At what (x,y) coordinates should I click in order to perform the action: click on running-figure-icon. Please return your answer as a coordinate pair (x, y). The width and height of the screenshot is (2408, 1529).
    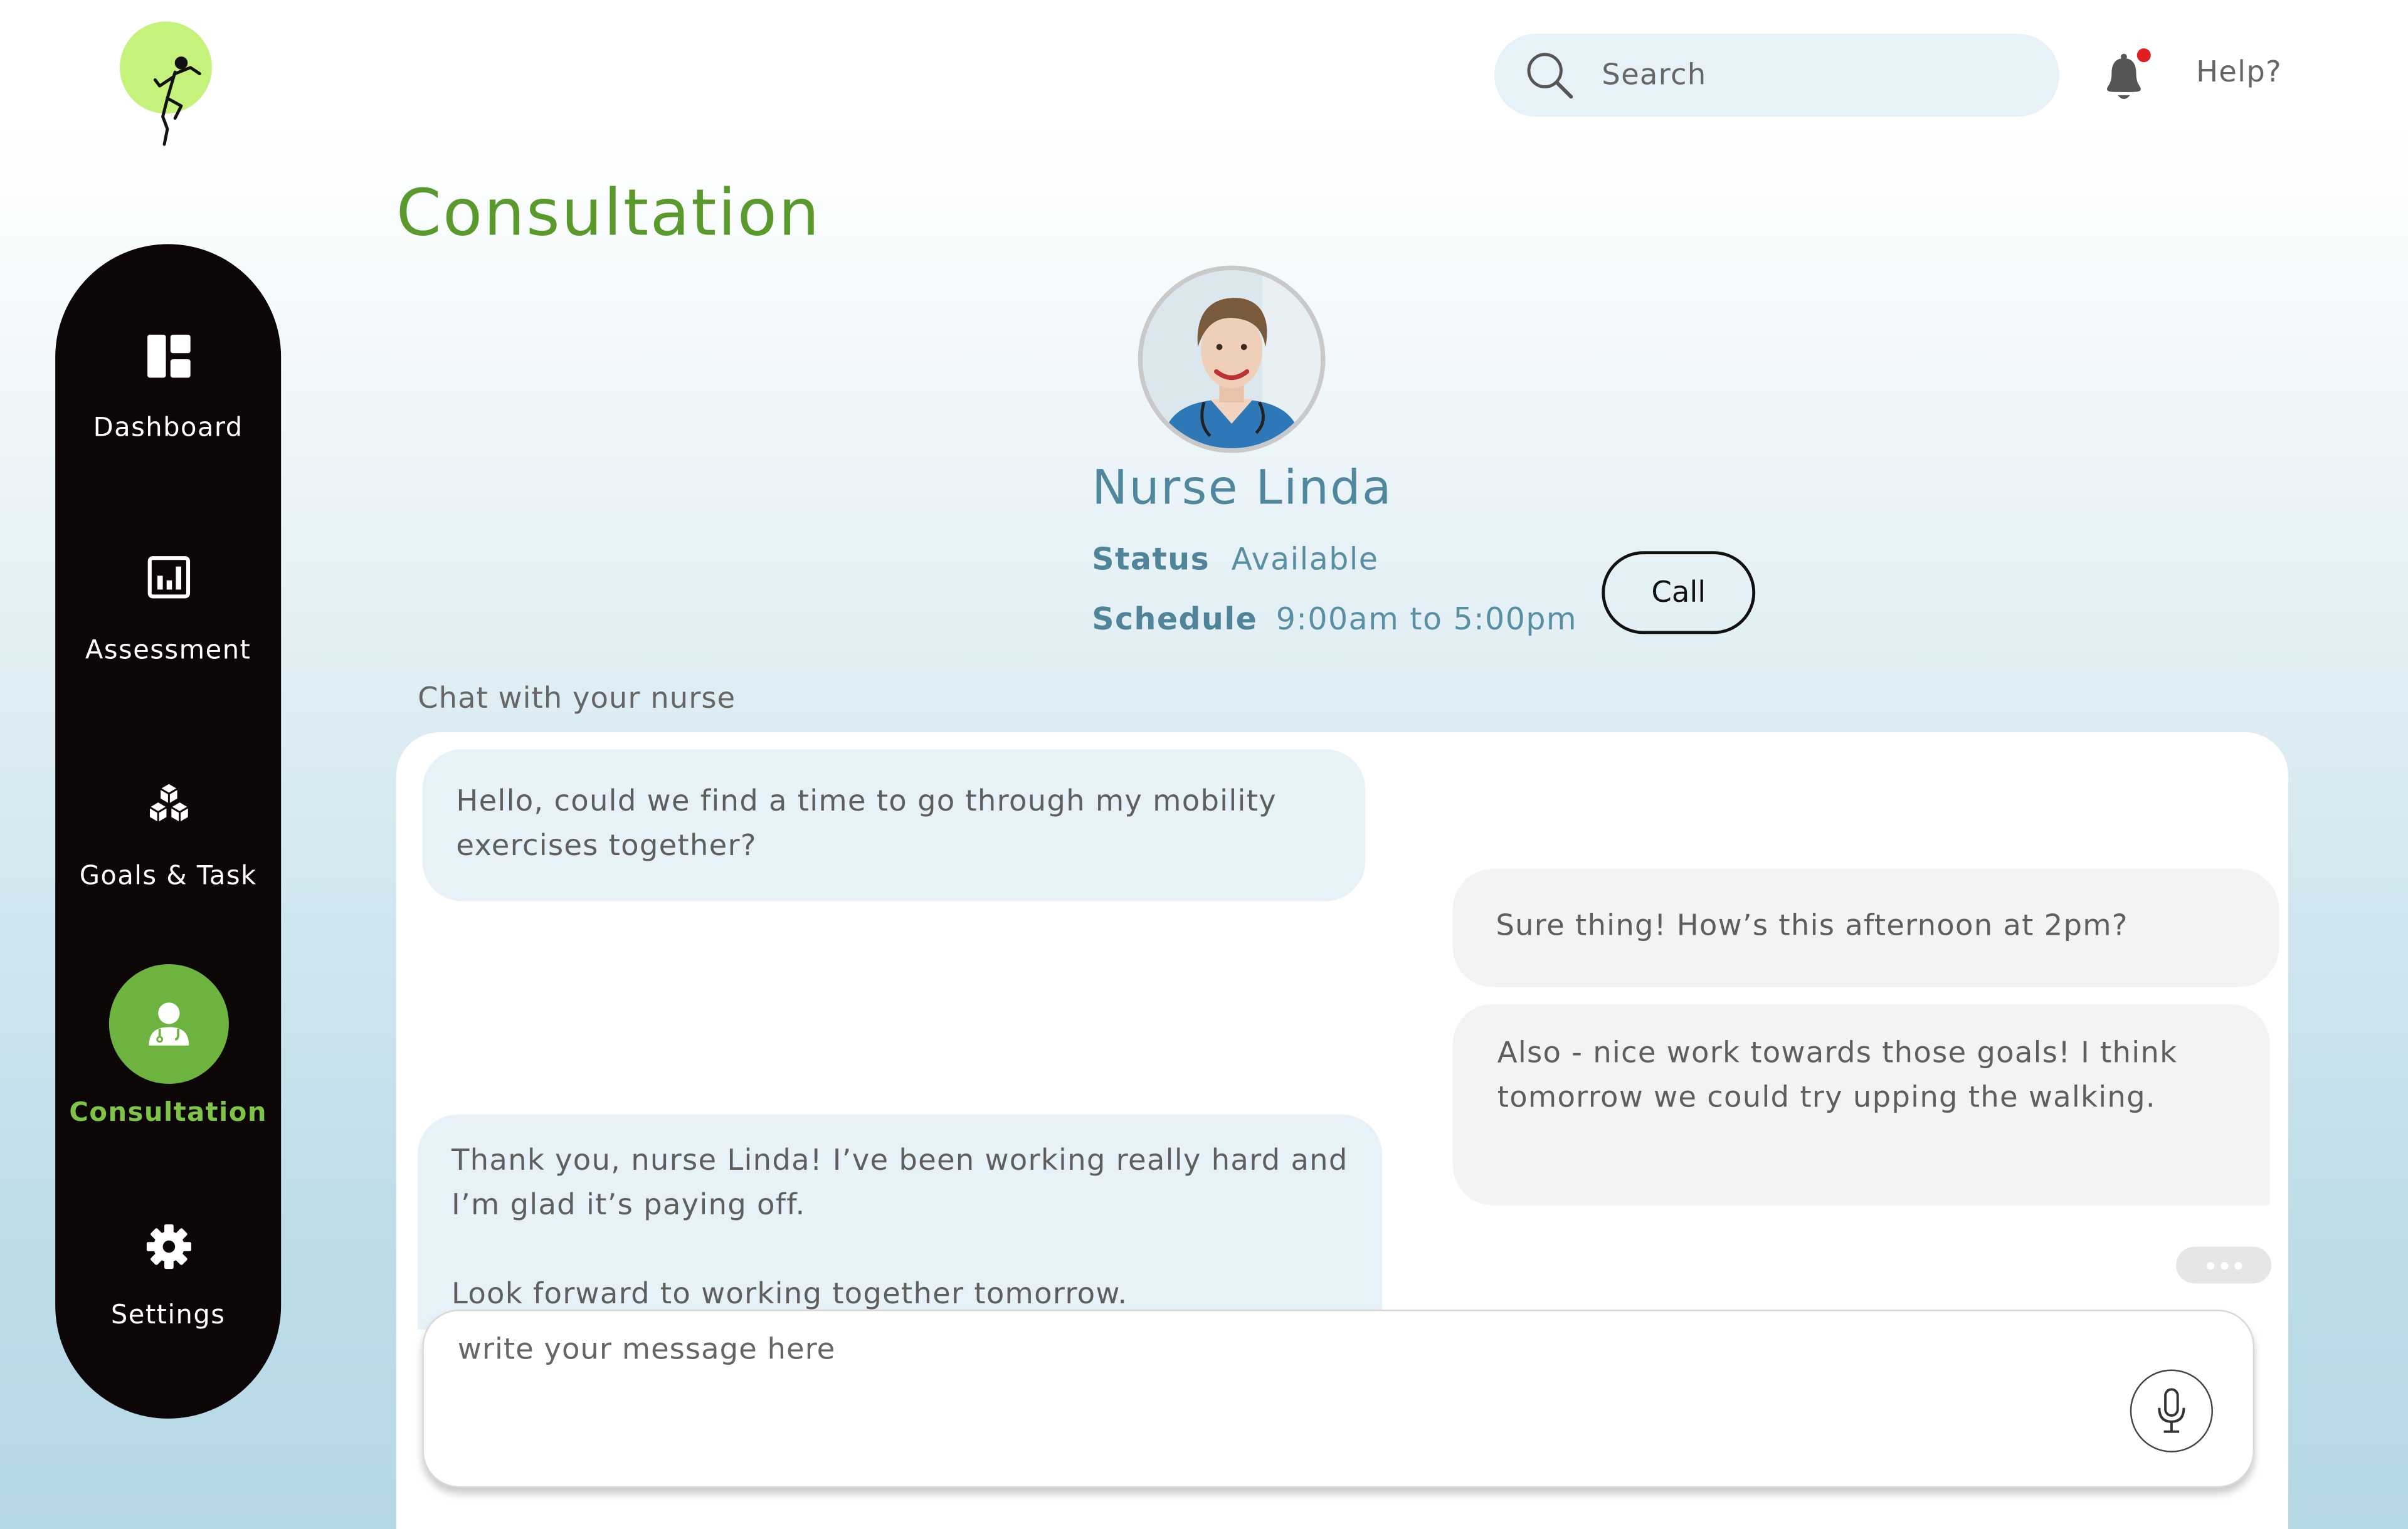
    Looking at the image, I should click on (177, 101).